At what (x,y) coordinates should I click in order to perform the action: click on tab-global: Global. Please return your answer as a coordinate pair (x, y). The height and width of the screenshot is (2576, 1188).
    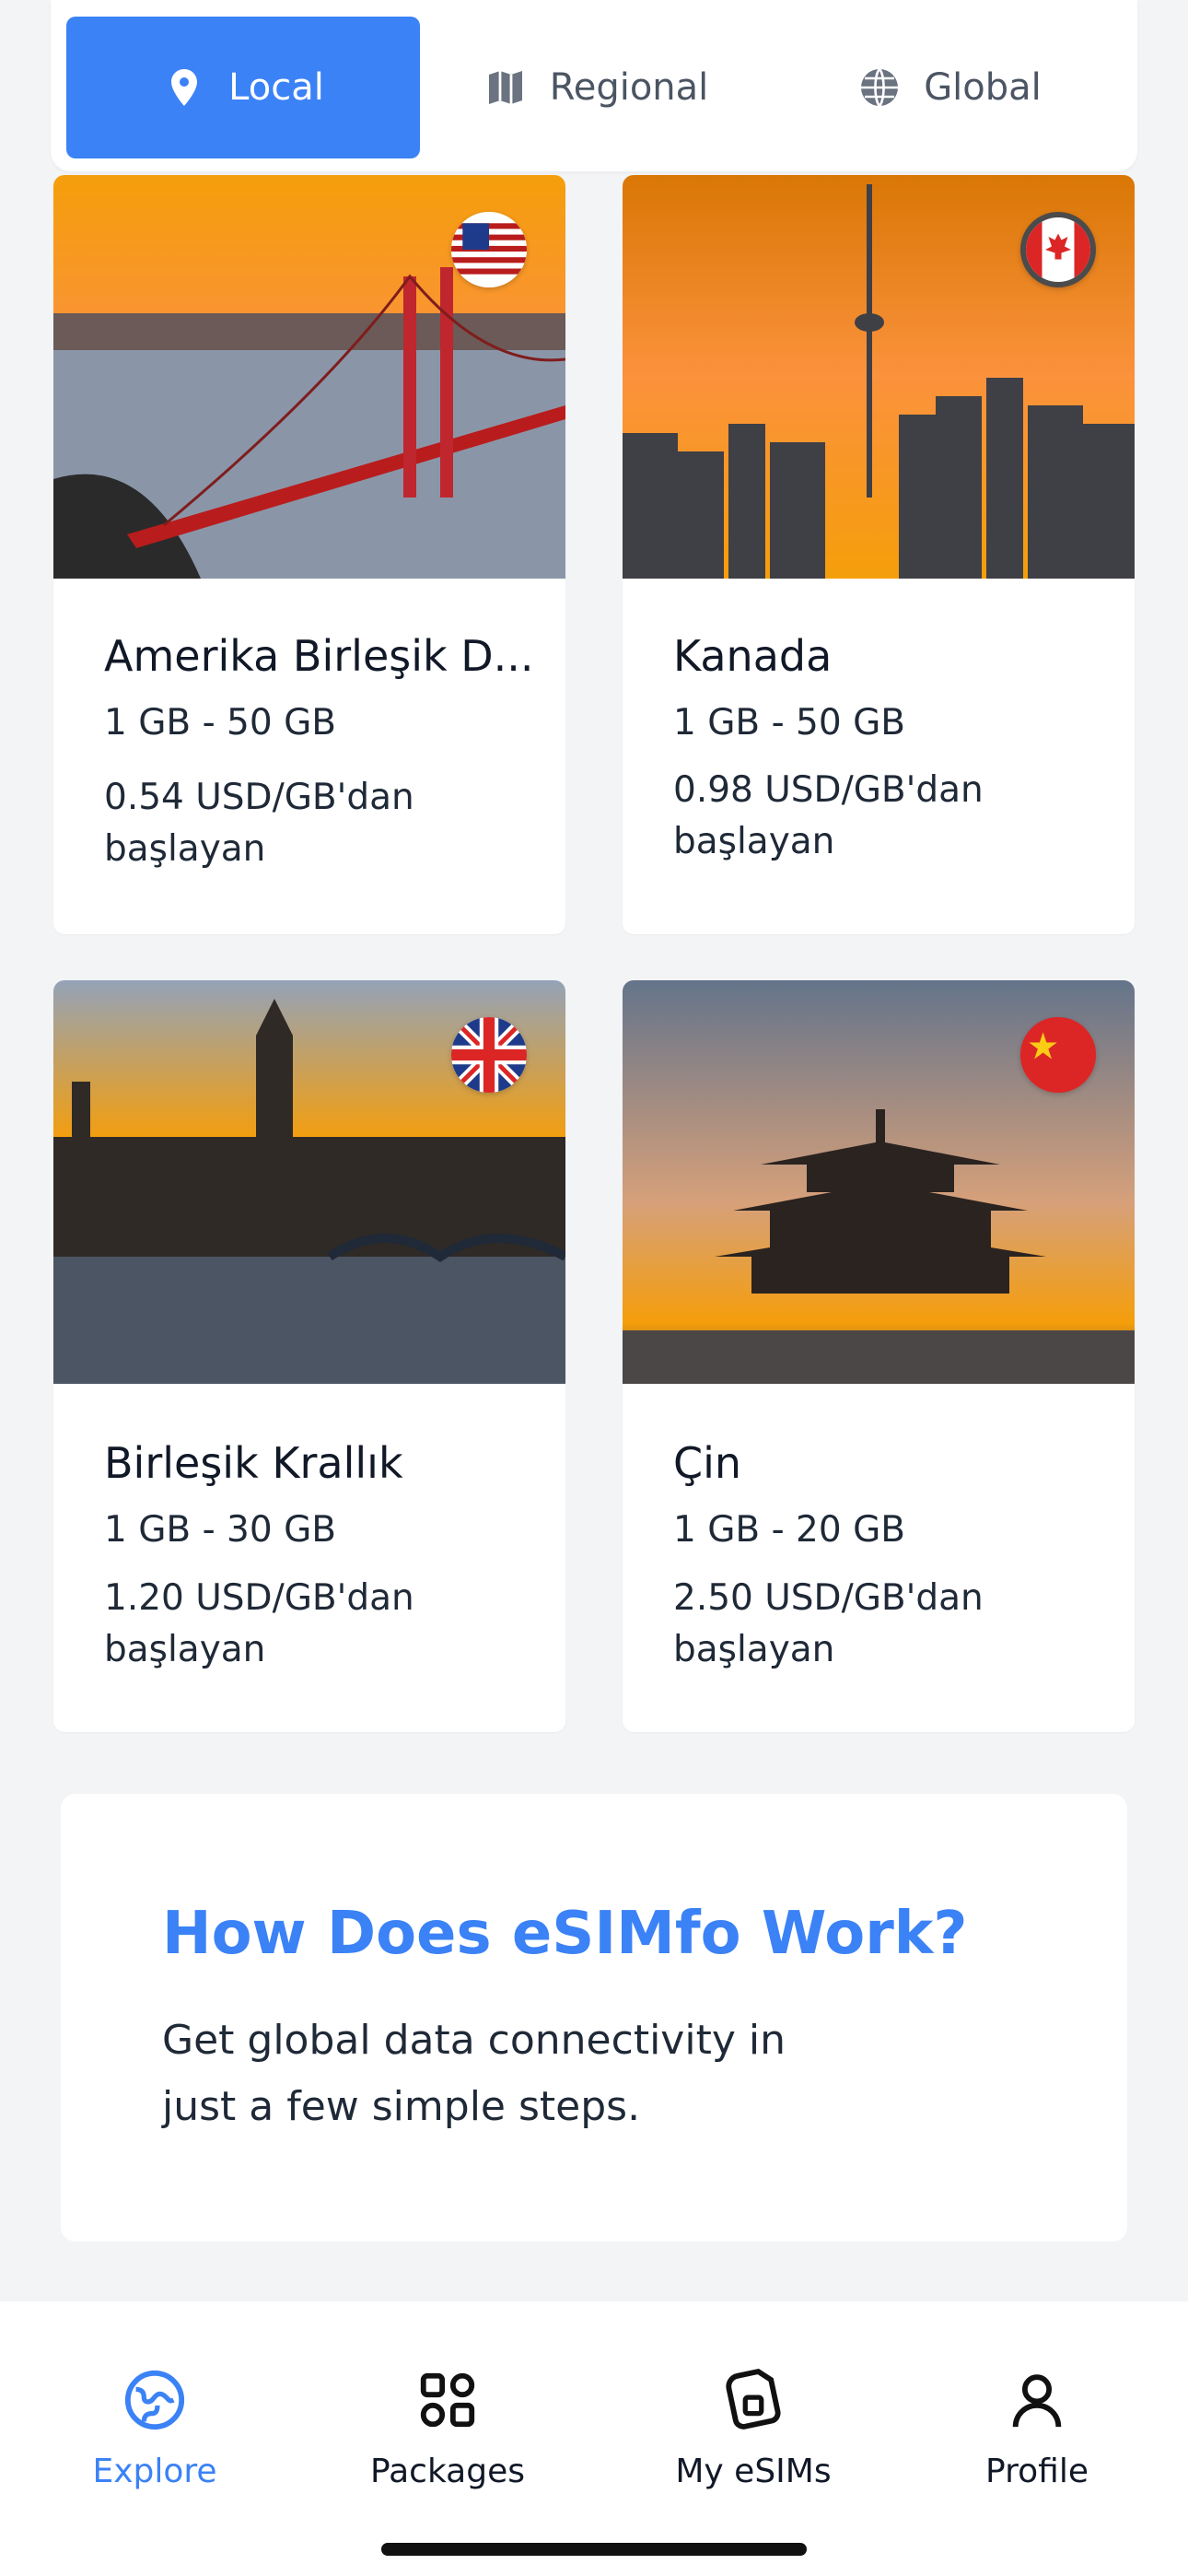
    Looking at the image, I should click on (949, 87).